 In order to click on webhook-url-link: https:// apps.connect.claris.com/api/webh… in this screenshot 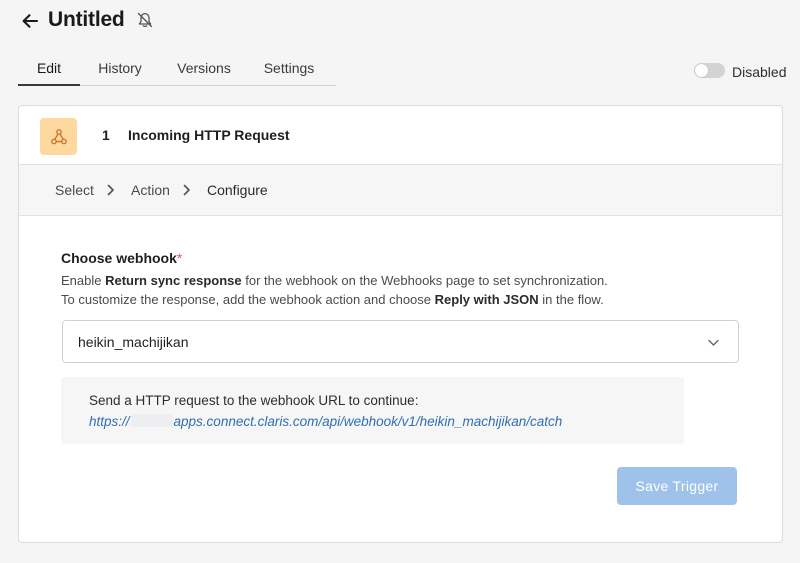, I will do `click(325, 421)`.